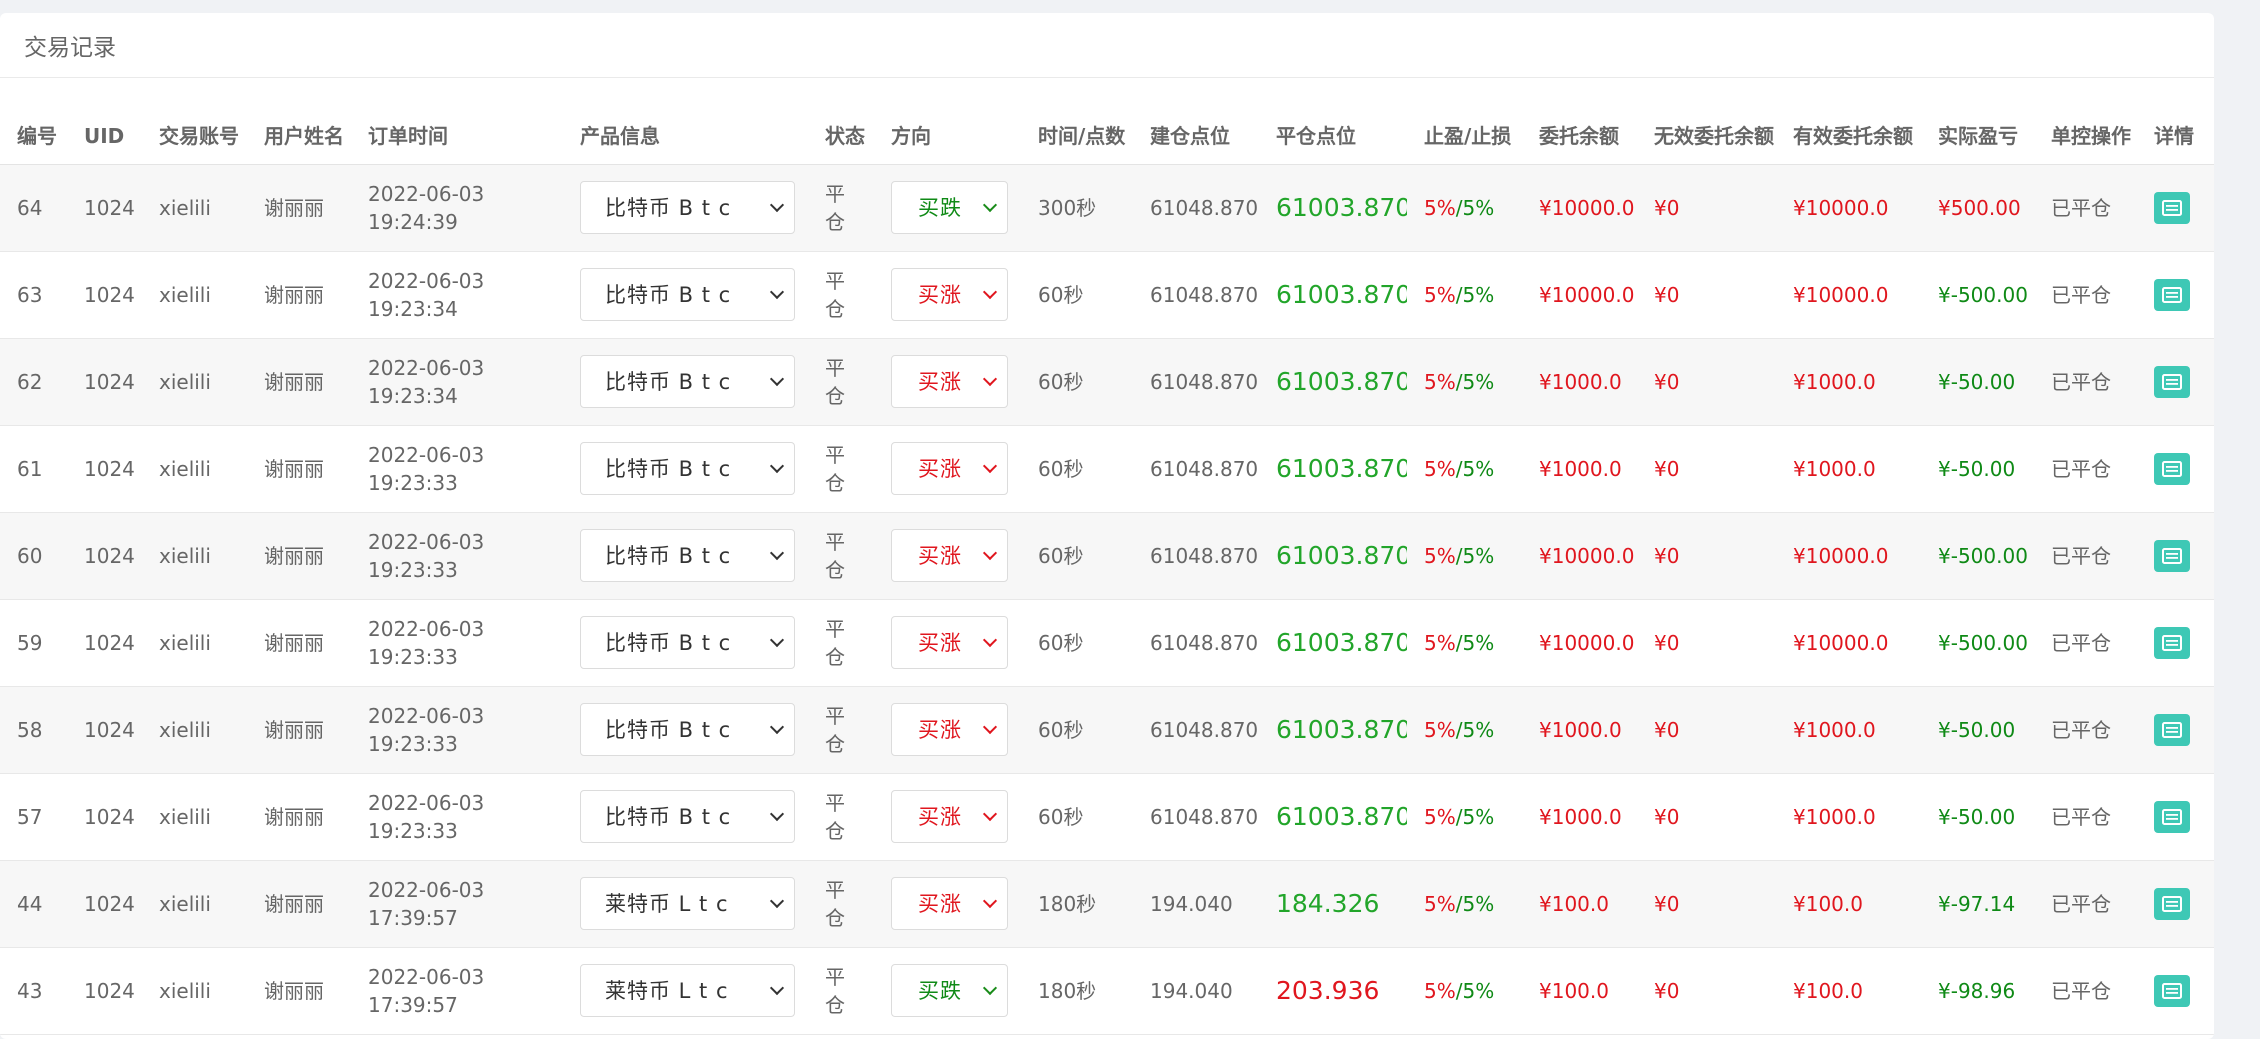 The height and width of the screenshot is (1039, 2260). Describe the element at coordinates (1580, 468) in the screenshot. I see `cell-order-amount: ¥1000.0` at that location.